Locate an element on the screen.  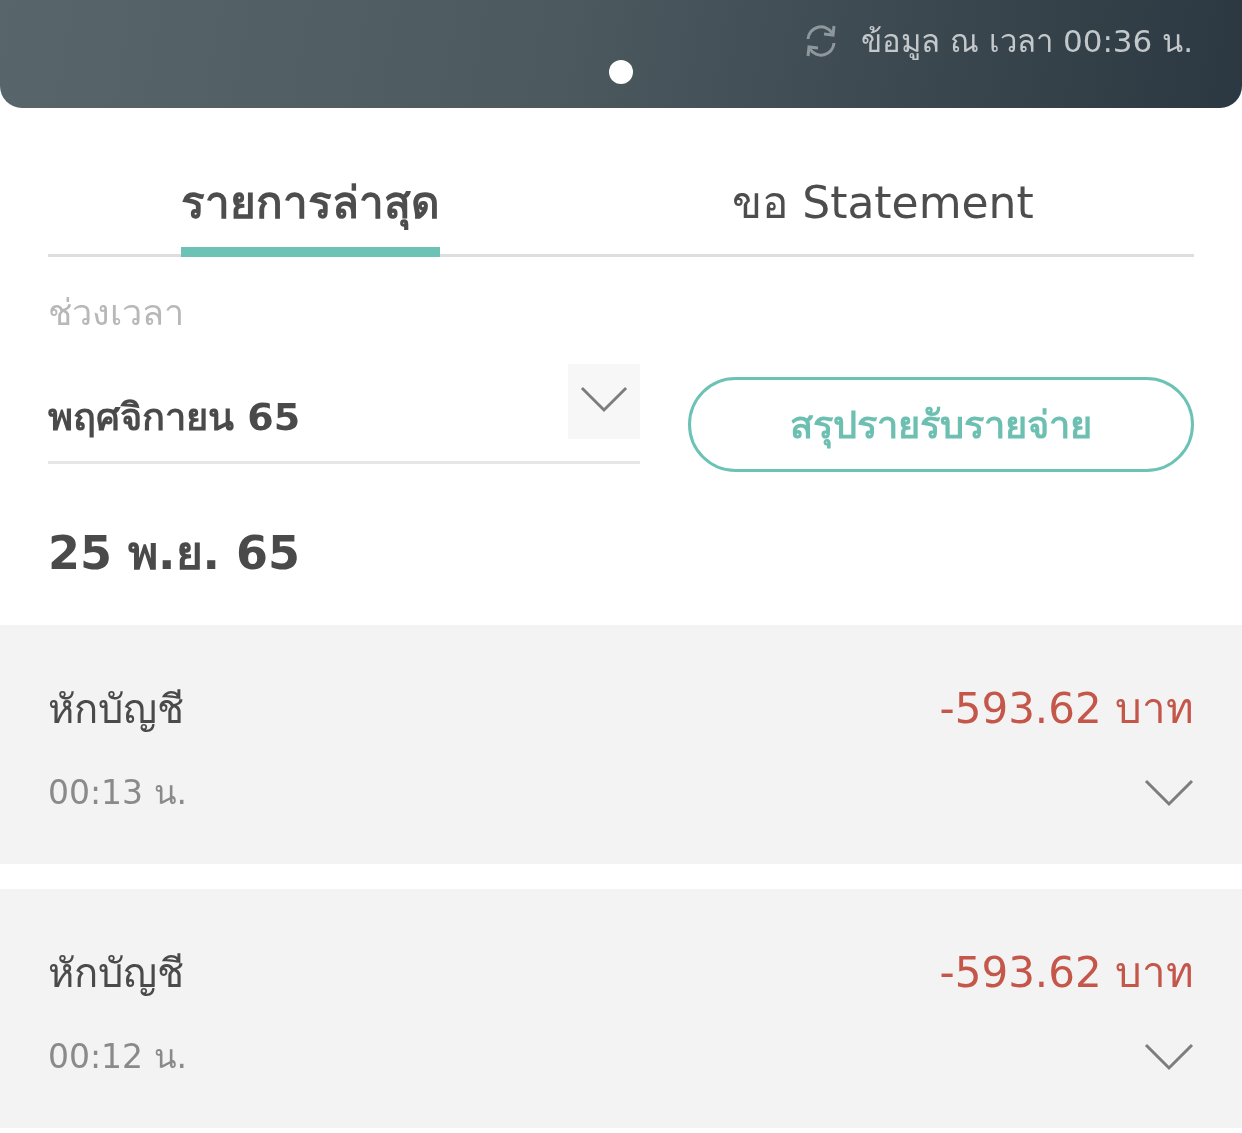
transaction-time: 00:13 น. is located at coordinates (118, 793).